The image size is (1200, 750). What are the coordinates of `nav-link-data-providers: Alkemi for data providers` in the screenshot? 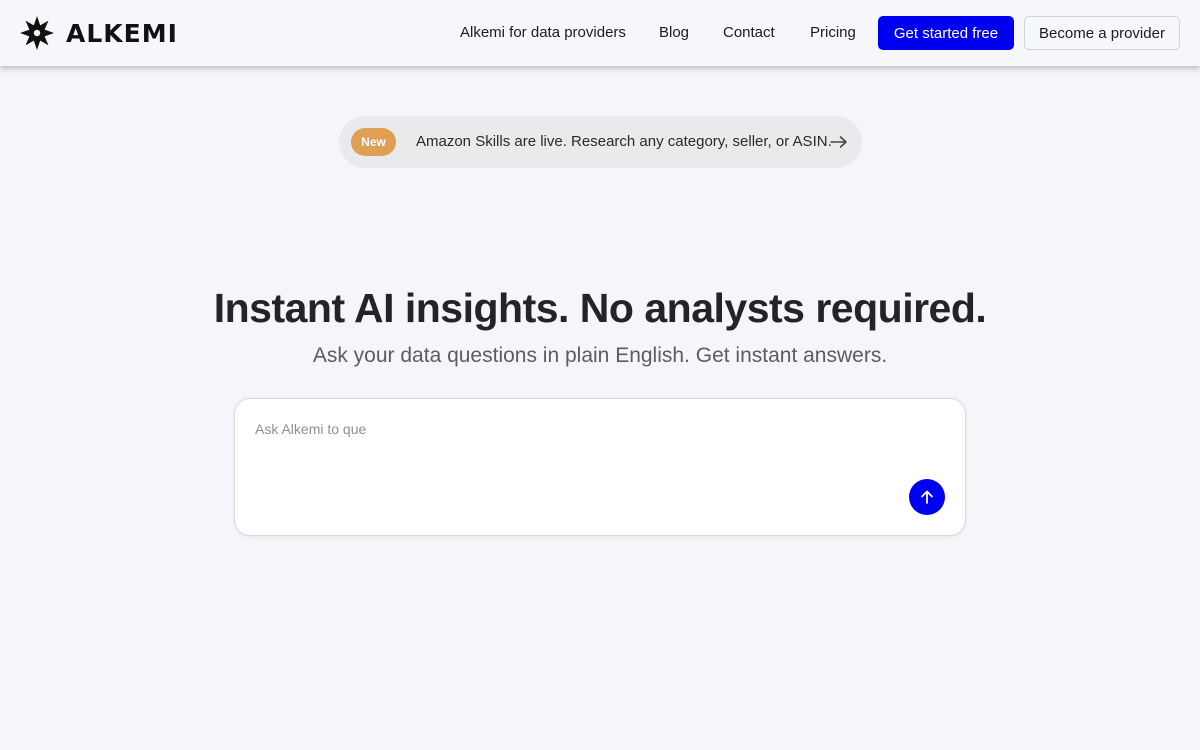 It's located at (543, 32).